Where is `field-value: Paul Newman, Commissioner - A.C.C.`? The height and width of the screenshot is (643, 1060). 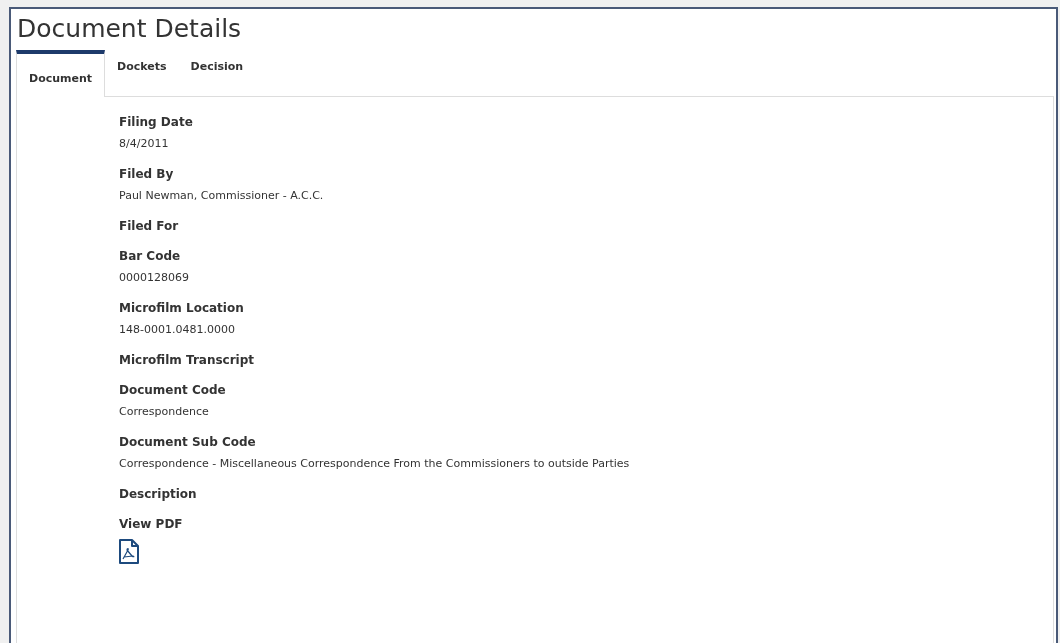 field-value: Paul Newman, Commissioner - A.C.C. is located at coordinates (222, 196).